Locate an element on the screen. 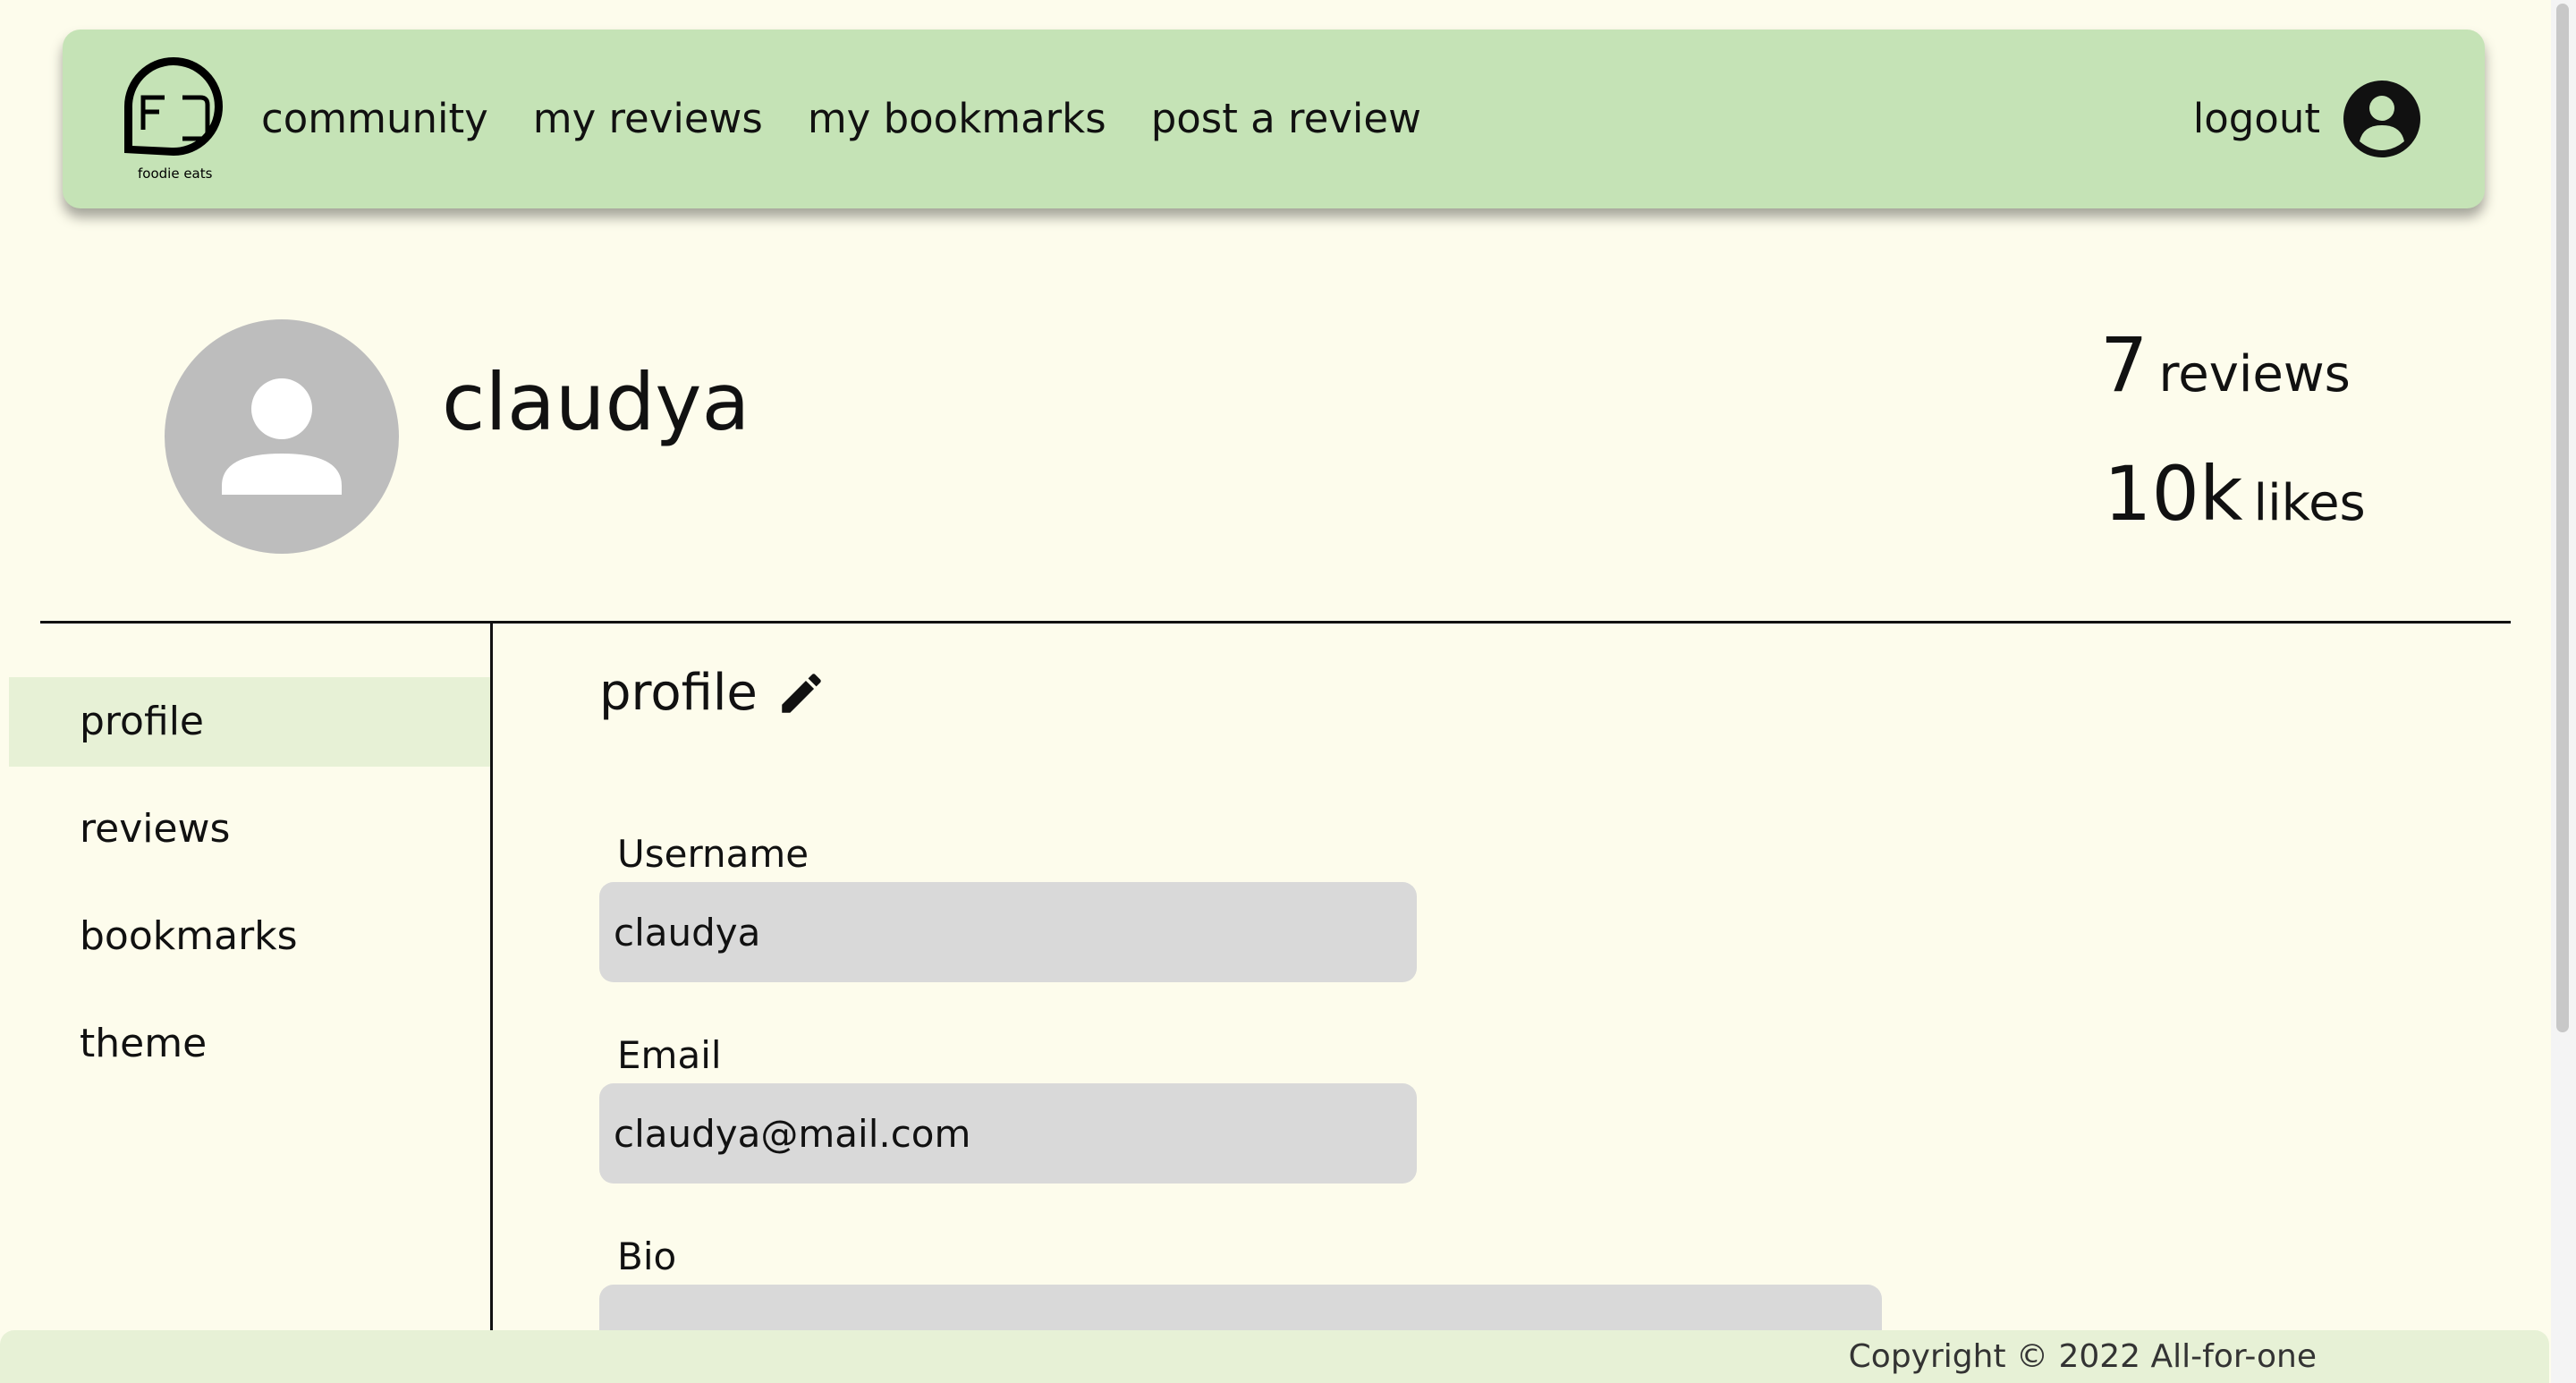 The image size is (2576, 1383). edit-pencil-icon is located at coordinates (801, 693).